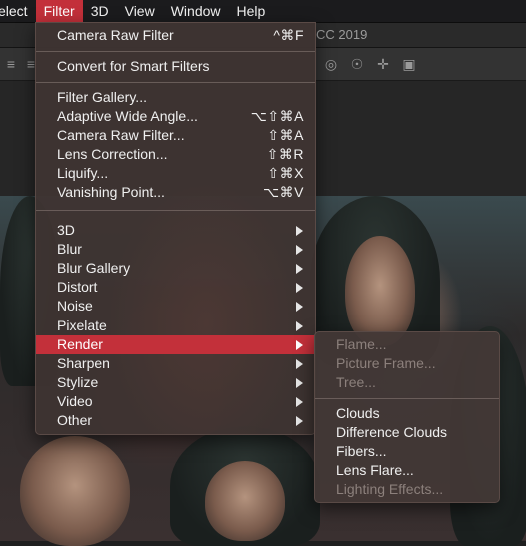 This screenshot has width=526, height=546. What do you see at coordinates (69, 249) in the screenshot?
I see `menu-item-label: Blur` at bounding box center [69, 249].